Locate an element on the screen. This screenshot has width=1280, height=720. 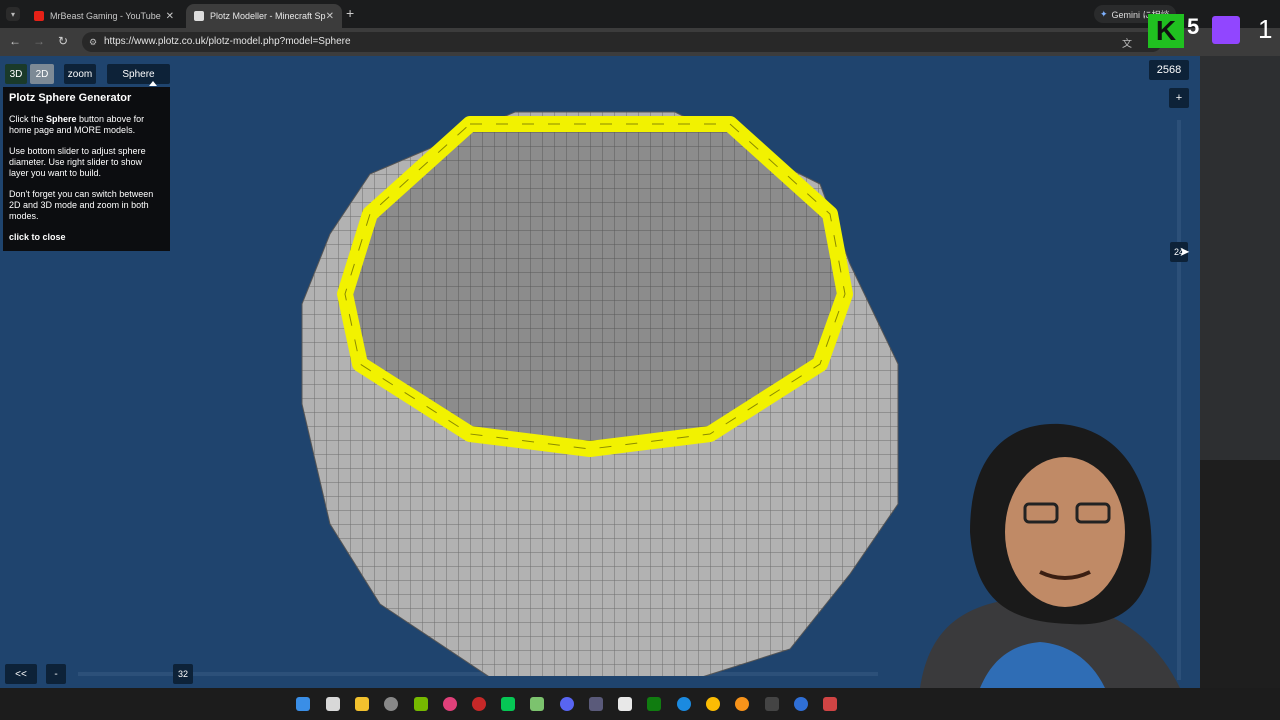
chrome-icon is located at coordinates (713, 704).